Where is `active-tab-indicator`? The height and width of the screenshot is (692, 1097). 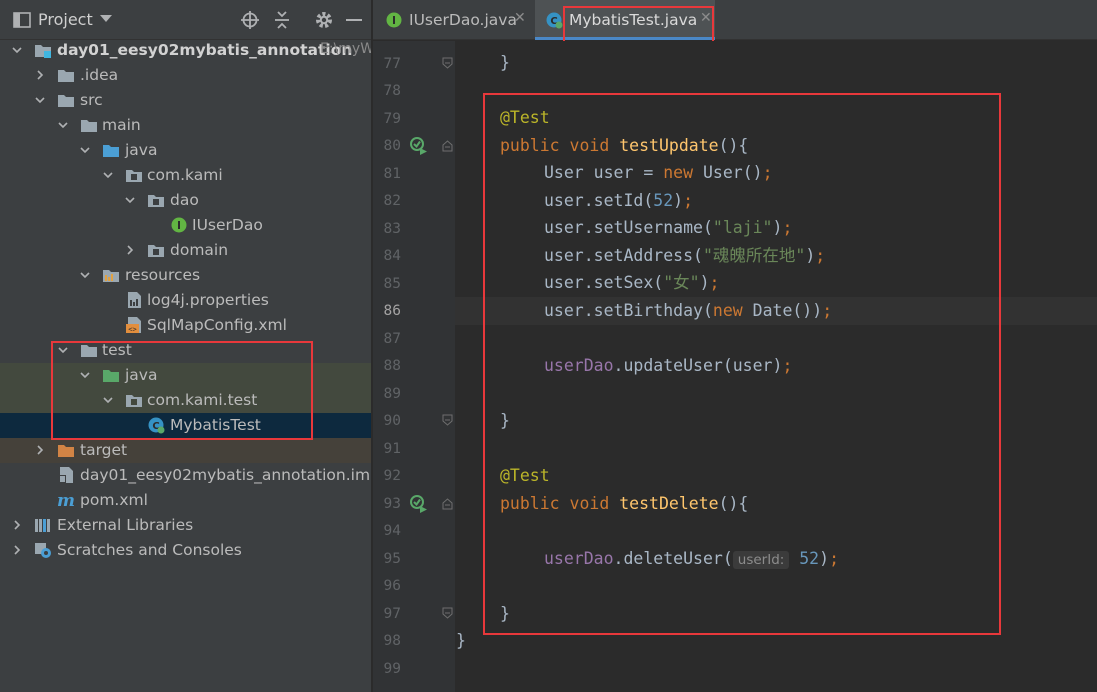 active-tab-indicator is located at coordinates (625, 38).